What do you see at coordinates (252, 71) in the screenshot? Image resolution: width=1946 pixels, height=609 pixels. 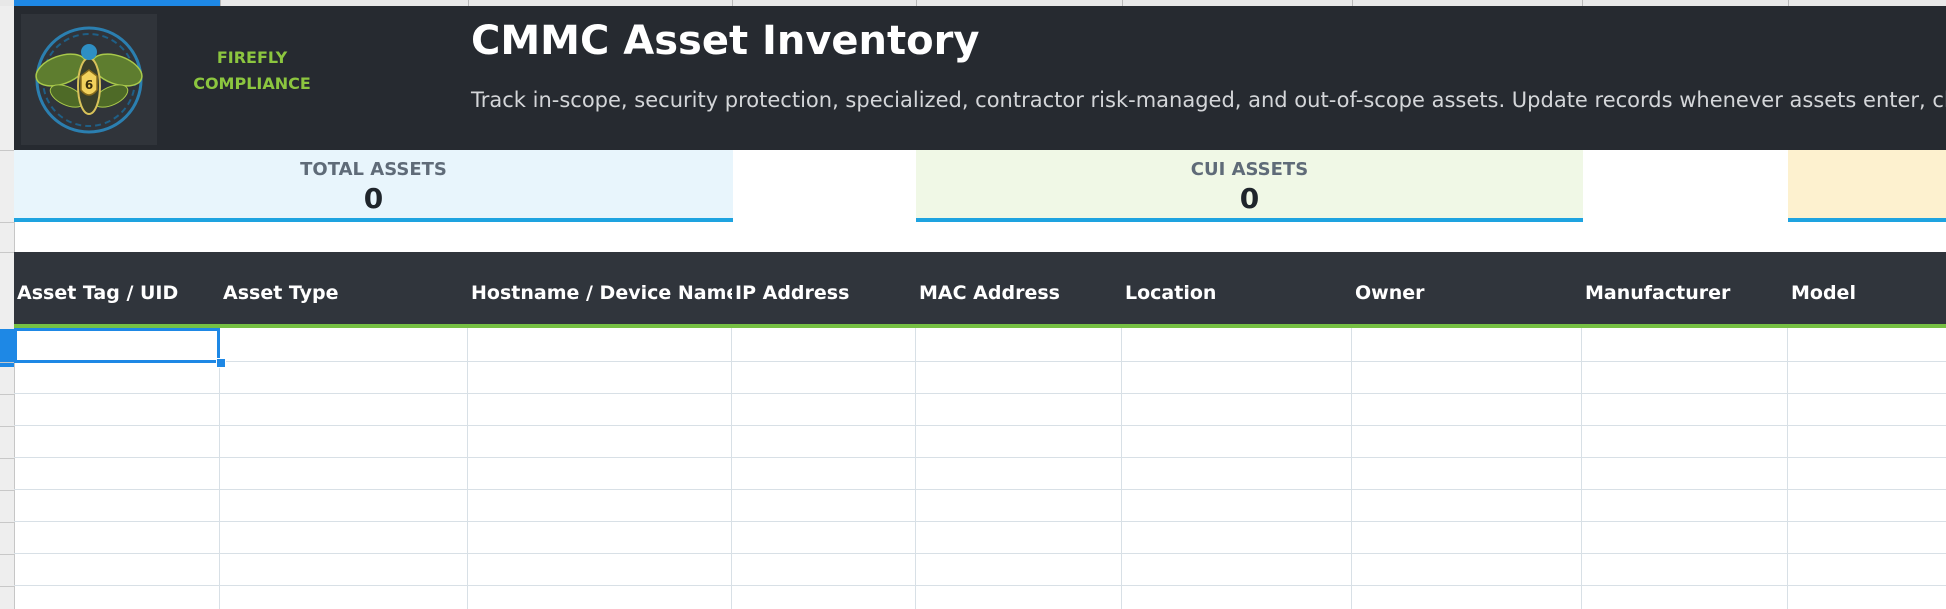 I see `brand-name: FIREFLY COMPLIANCE` at bounding box center [252, 71].